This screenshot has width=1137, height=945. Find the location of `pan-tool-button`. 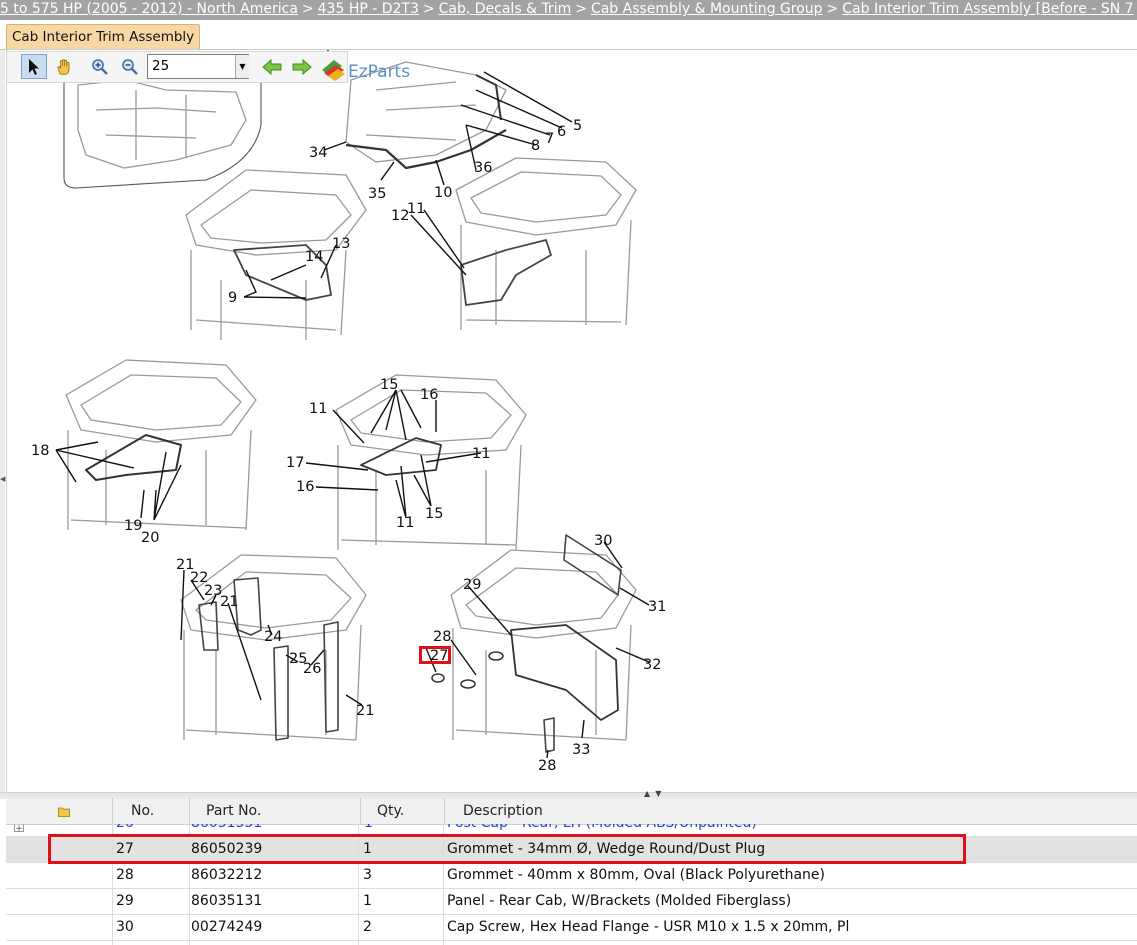

pan-tool-button is located at coordinates (64, 66).